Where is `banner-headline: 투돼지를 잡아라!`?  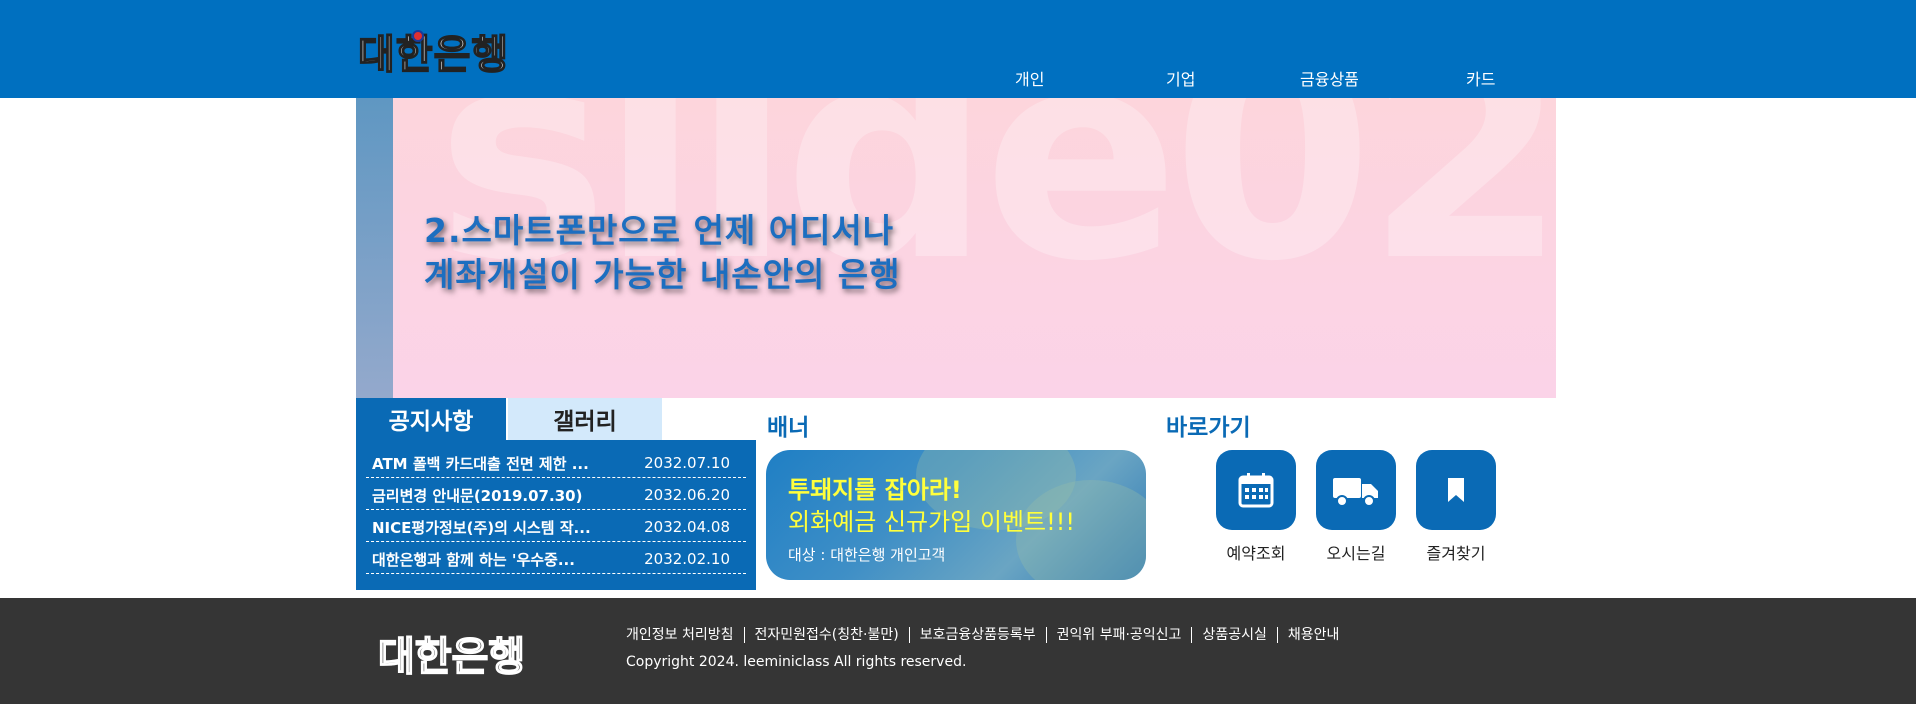
banner-headline: 투돼지를 잡아라! is located at coordinates (875, 490).